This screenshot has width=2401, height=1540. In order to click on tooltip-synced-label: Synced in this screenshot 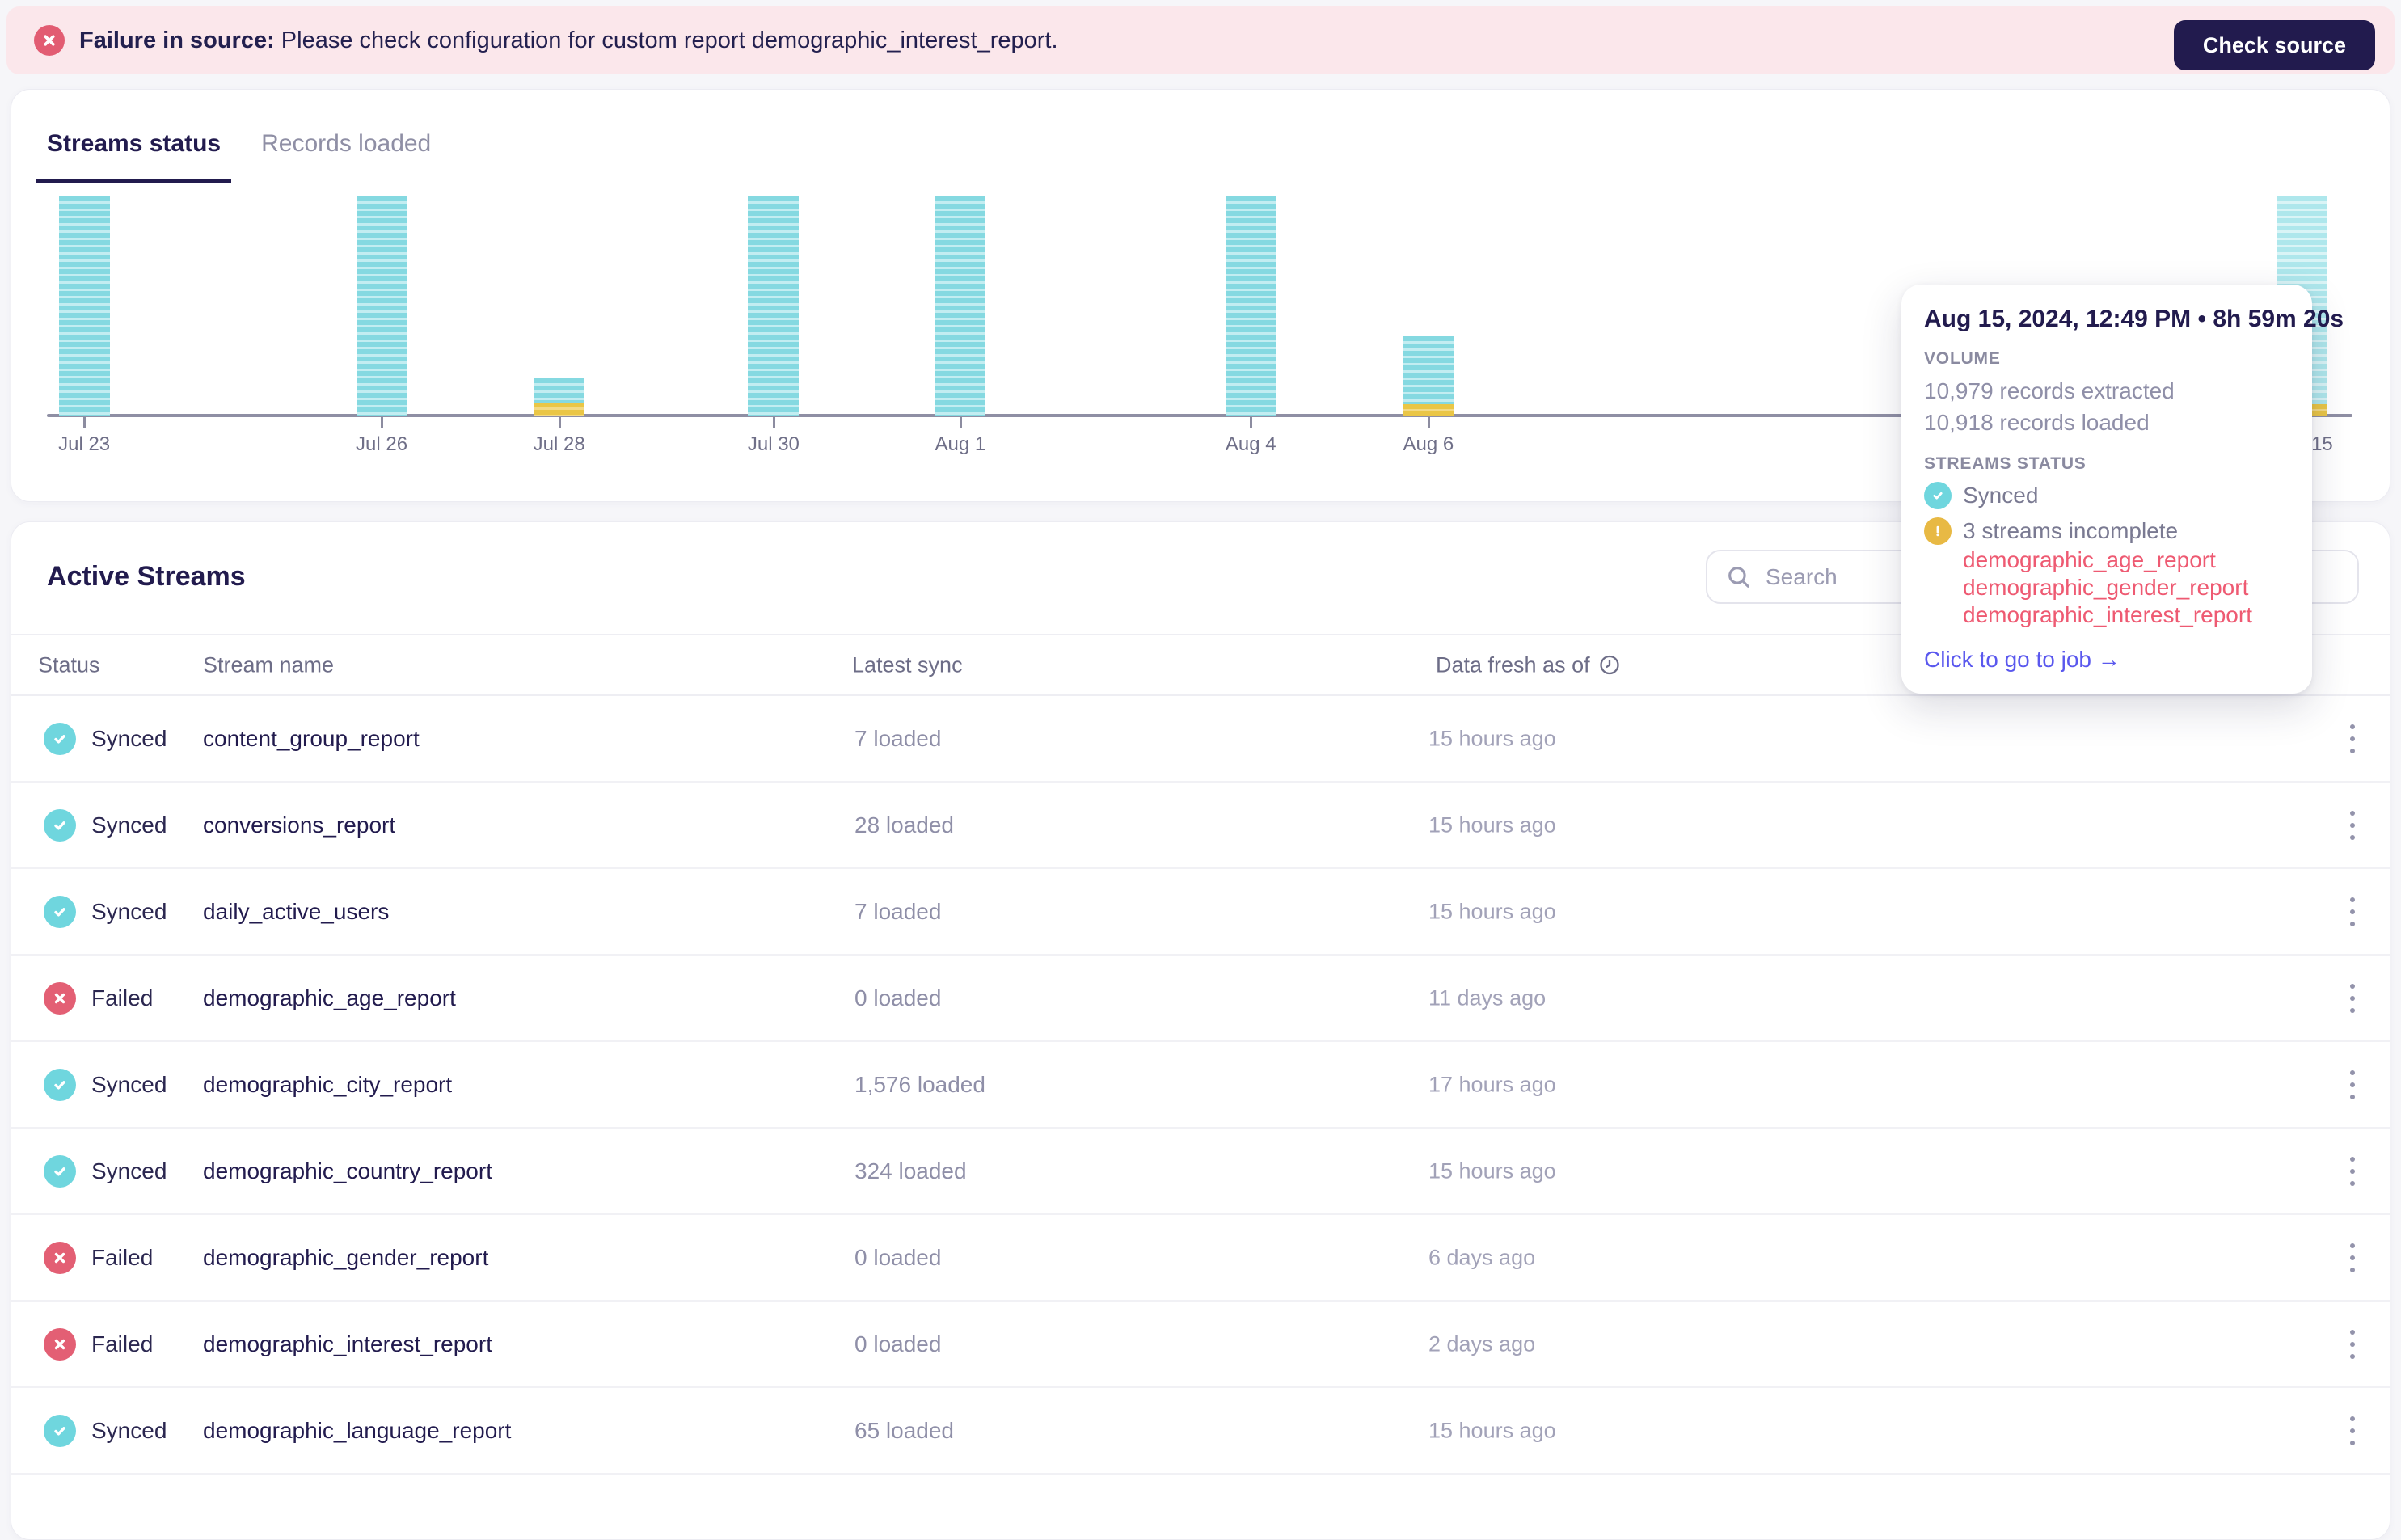, I will do `click(2001, 496)`.